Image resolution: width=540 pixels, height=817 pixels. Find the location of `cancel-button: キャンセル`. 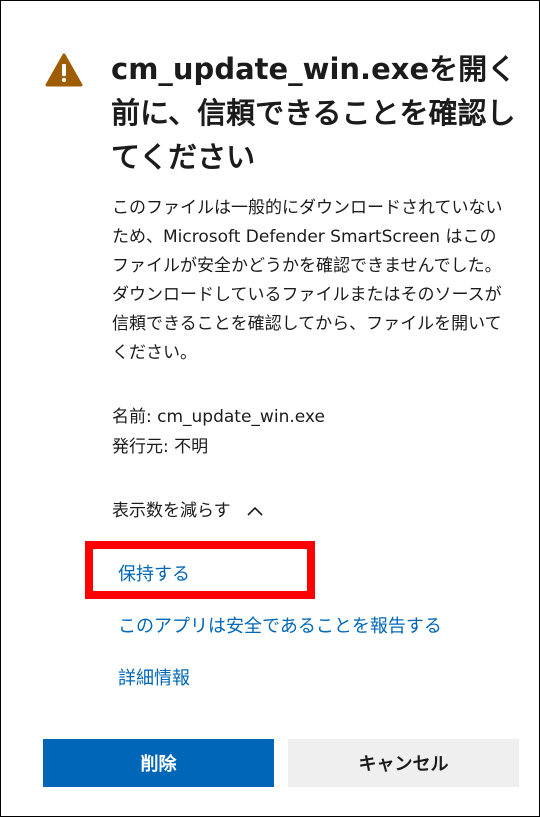

cancel-button: キャンセル is located at coordinates (403, 763).